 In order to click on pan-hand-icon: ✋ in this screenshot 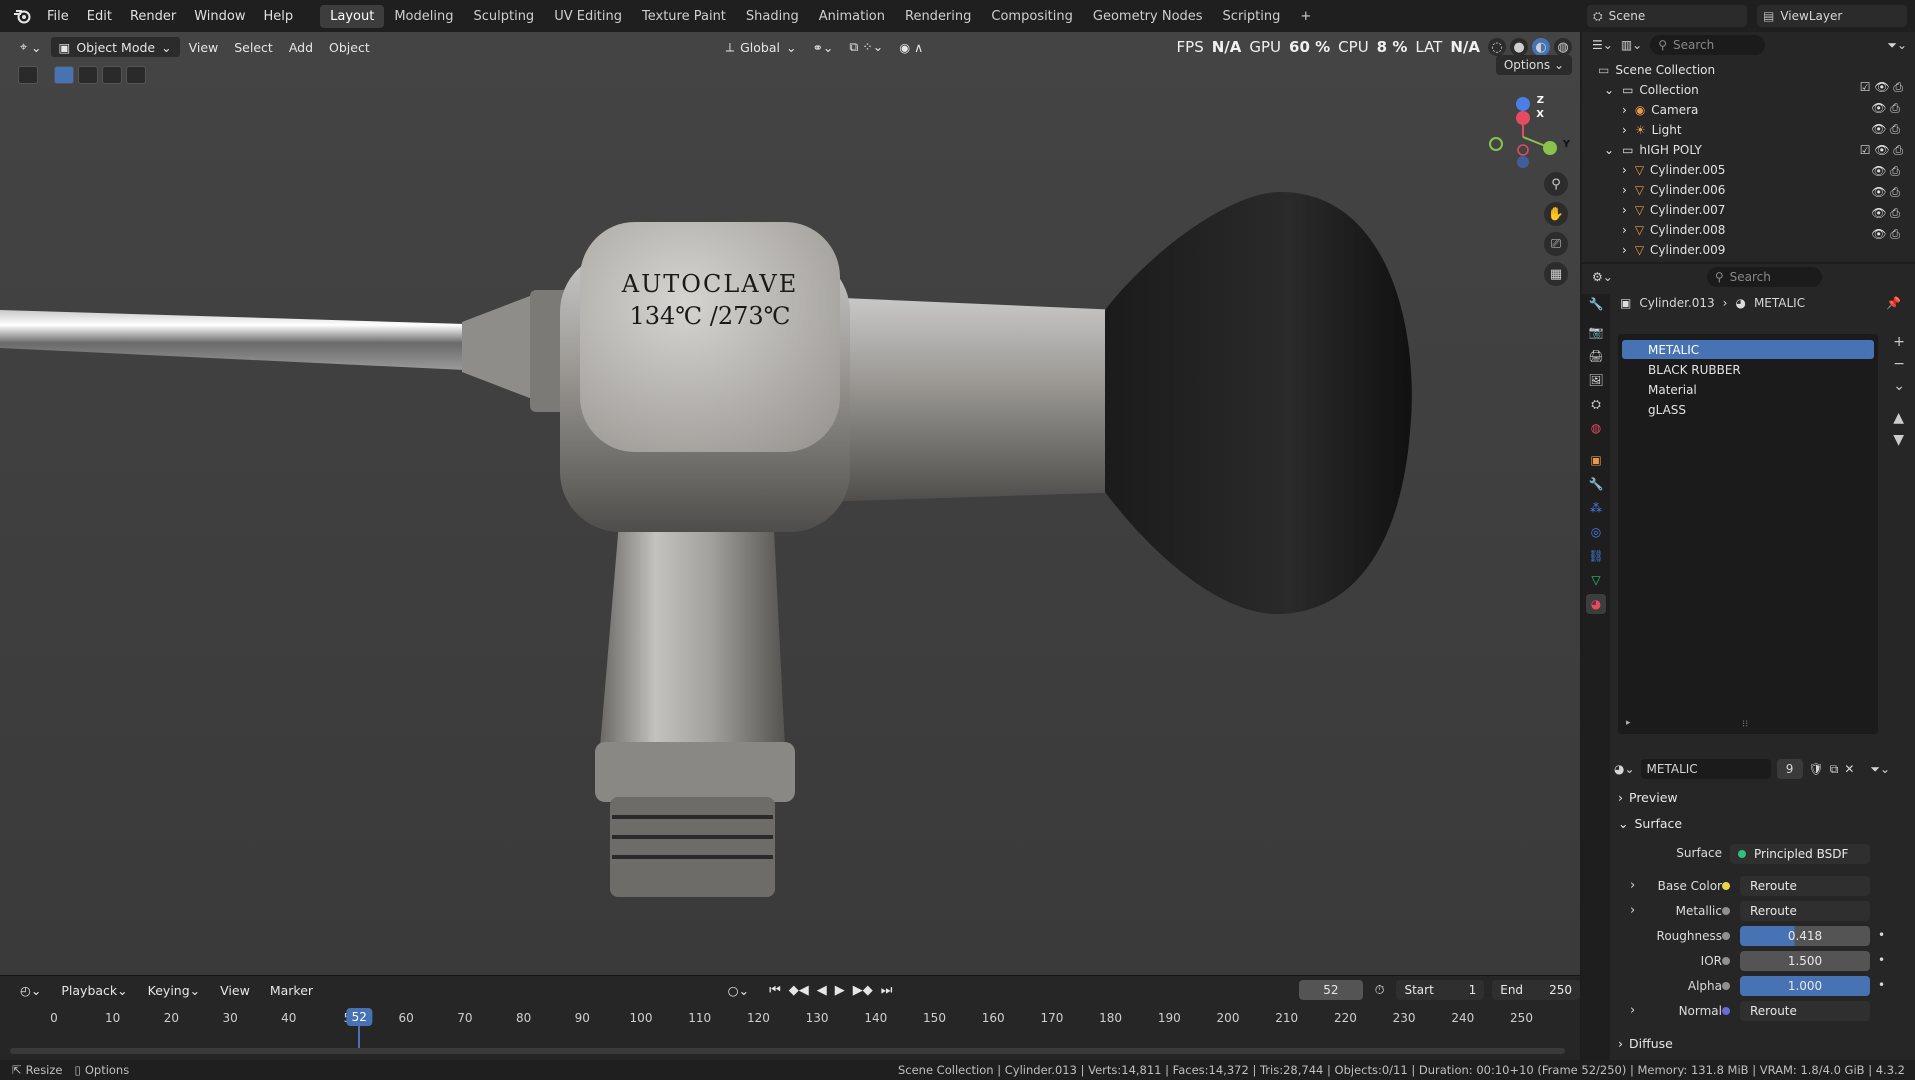, I will do `click(1556, 214)`.